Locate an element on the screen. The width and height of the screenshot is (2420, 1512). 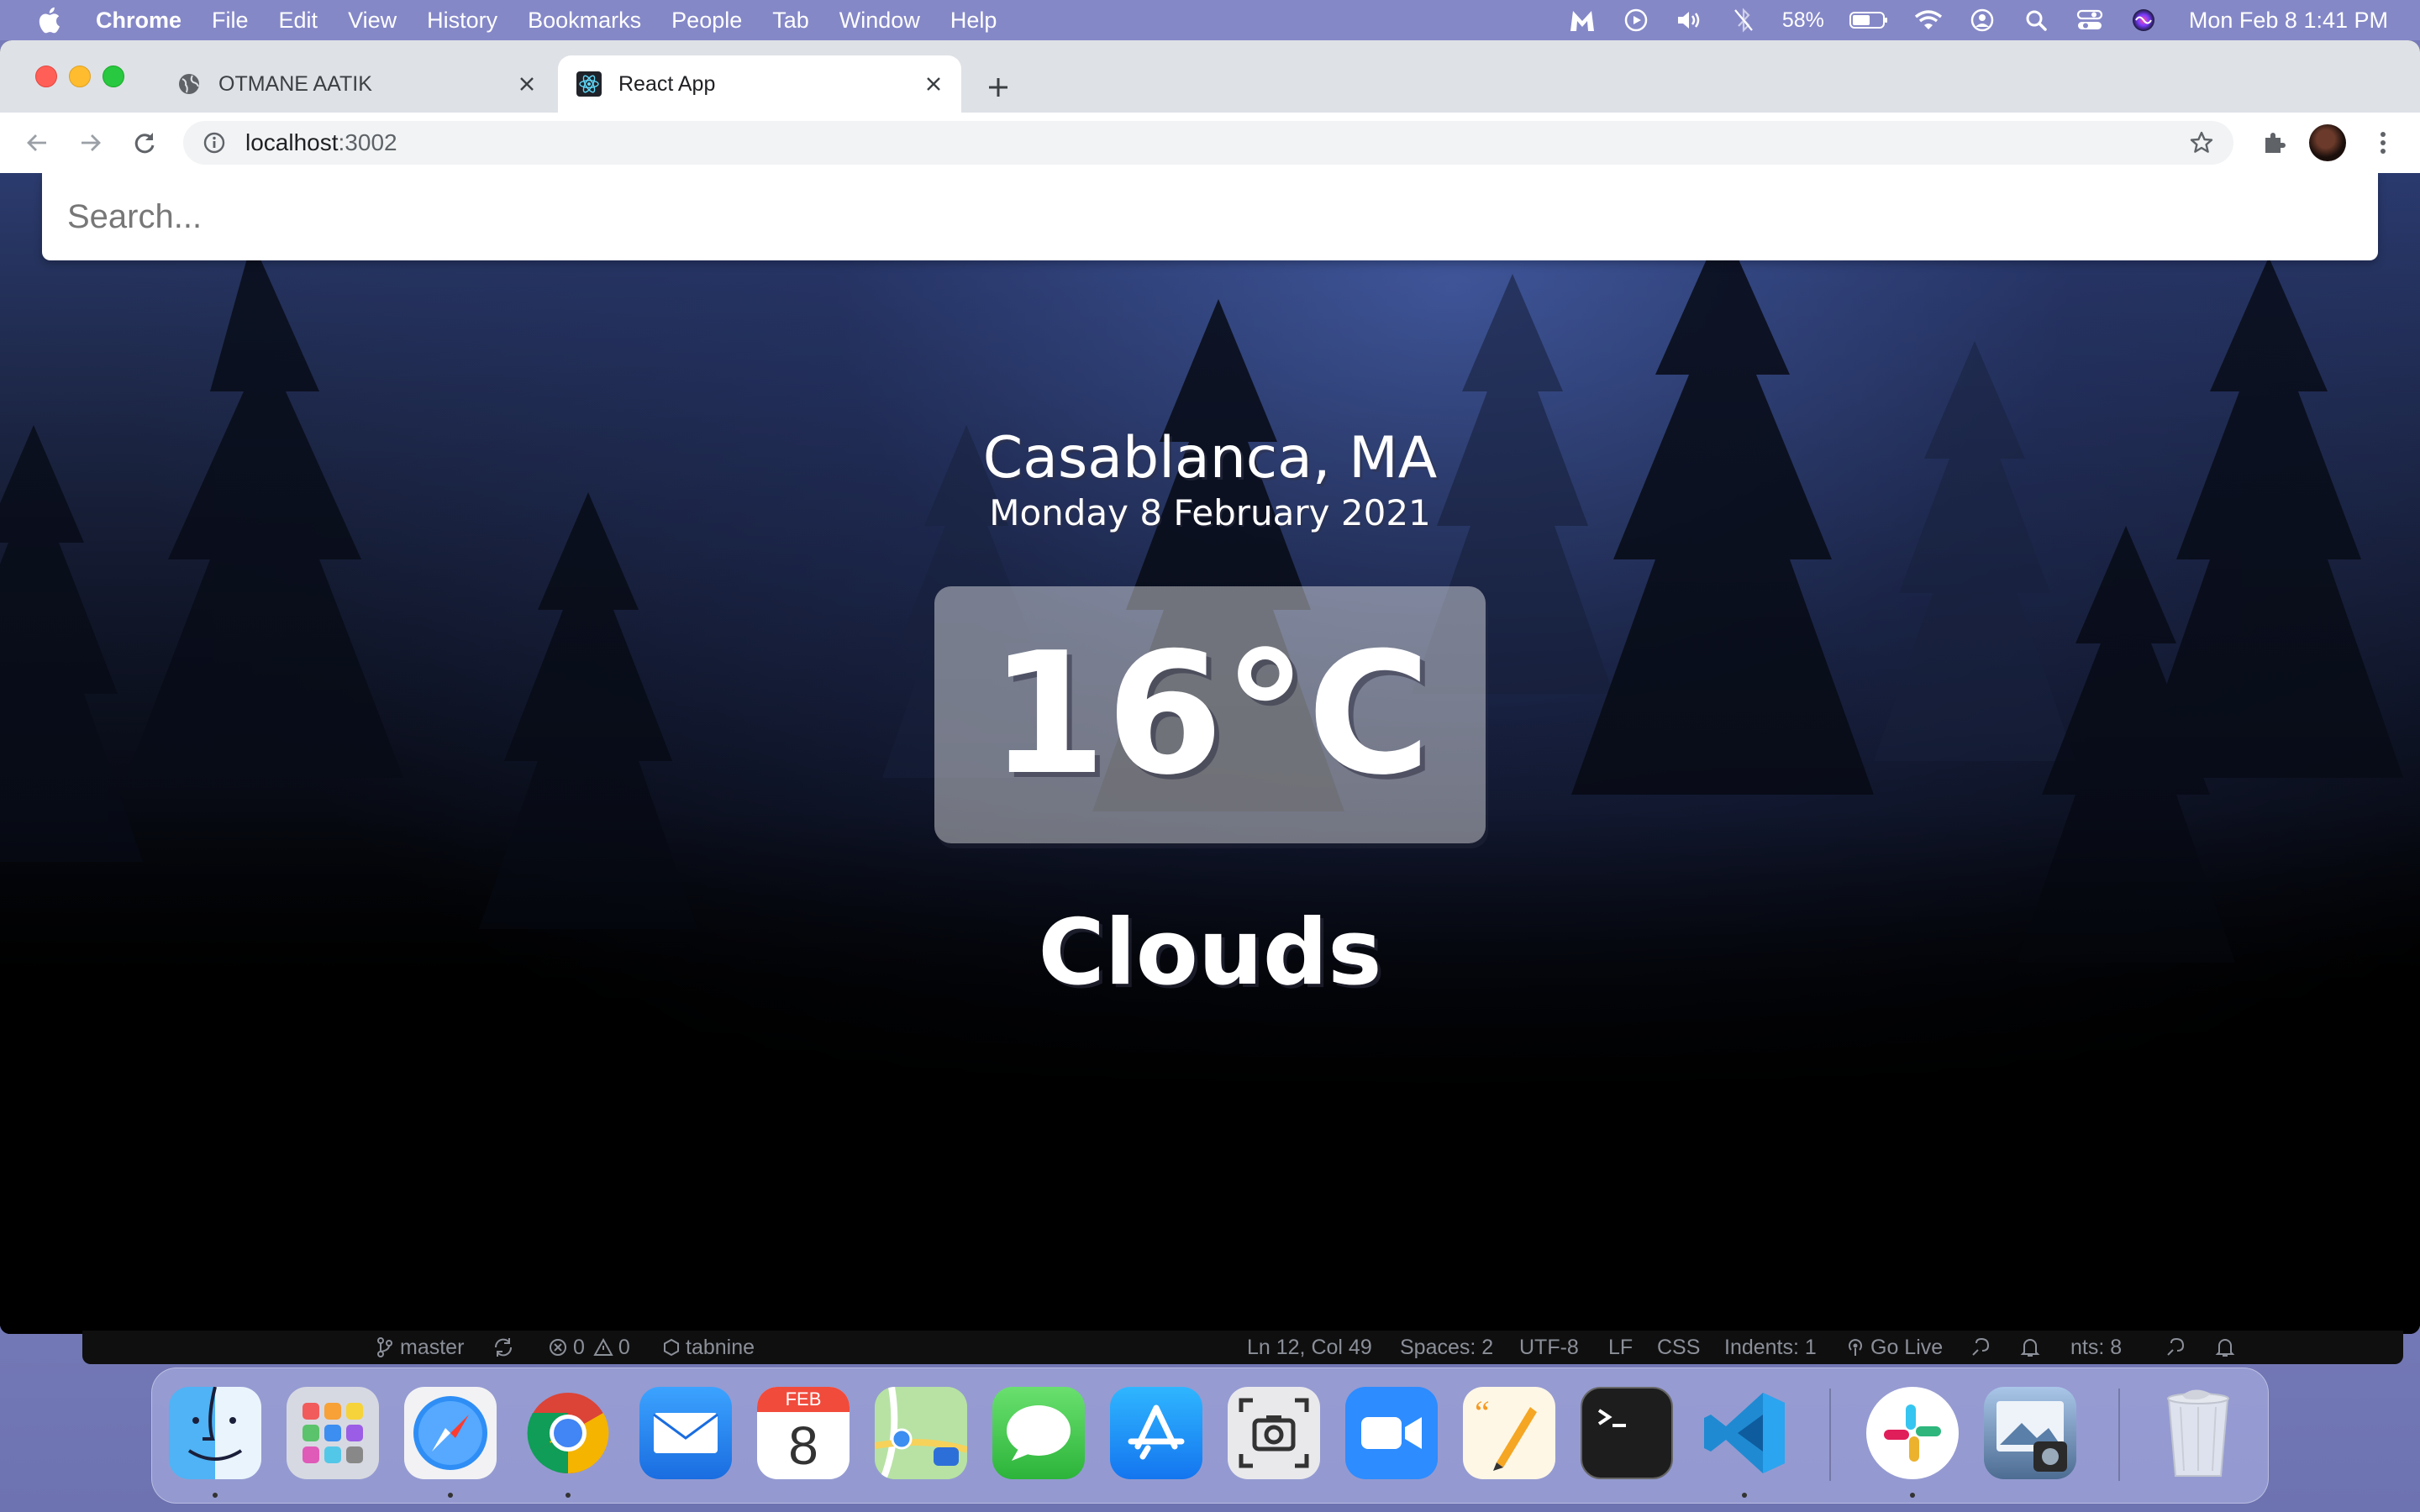
finder-icon is located at coordinates (215, 1433).